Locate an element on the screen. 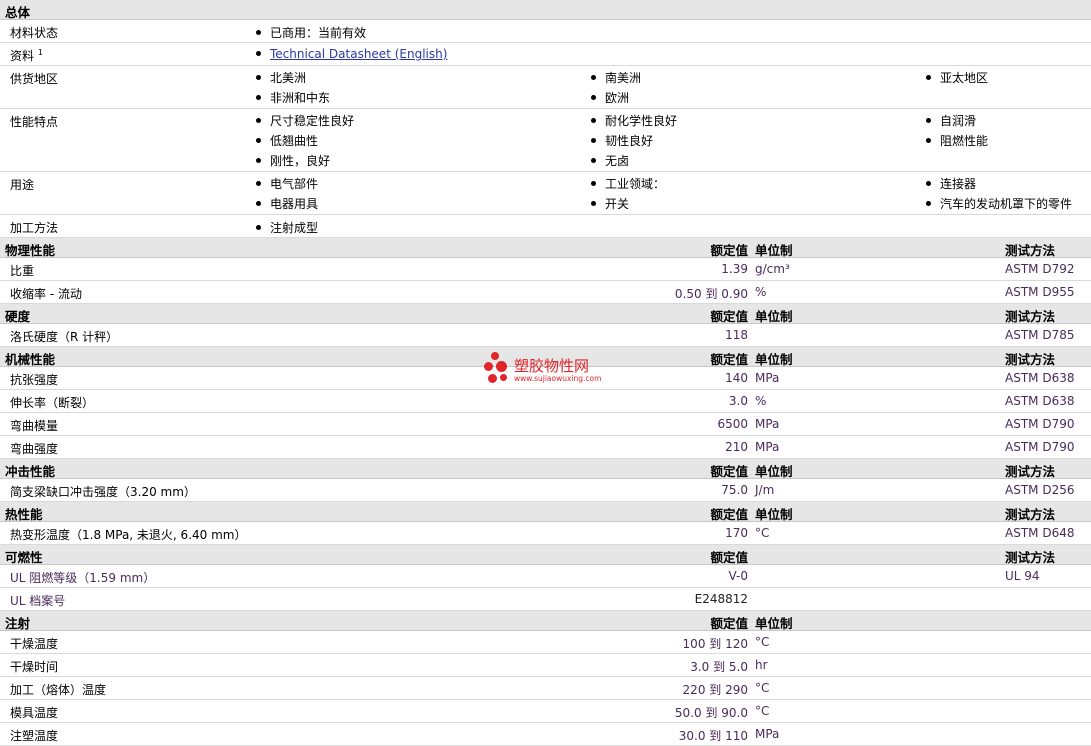 Image resolution: width=1091 pixels, height=746 pixels. material-status-row: 材料状态 已商用：当前有效 is located at coordinates (545, 31).